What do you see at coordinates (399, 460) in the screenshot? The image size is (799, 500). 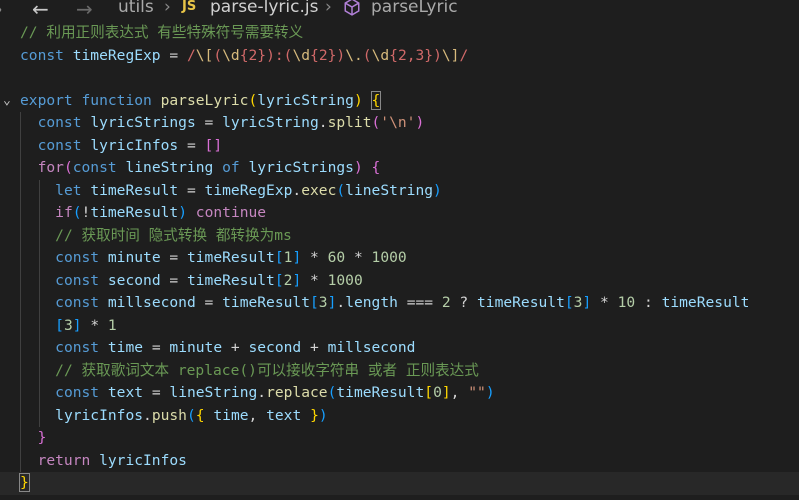 I see `code-line: return lyricInfos` at bounding box center [399, 460].